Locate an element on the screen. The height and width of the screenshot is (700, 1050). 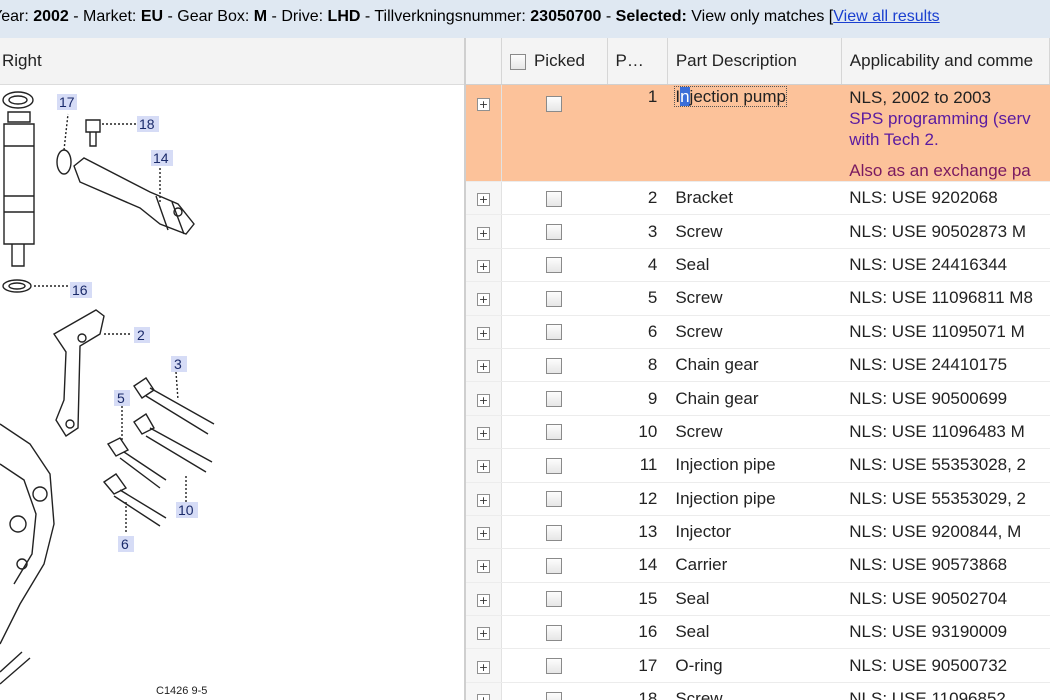
table-row: +6 Screw NLS: USE 11095071 M is located at coordinates (758, 332).